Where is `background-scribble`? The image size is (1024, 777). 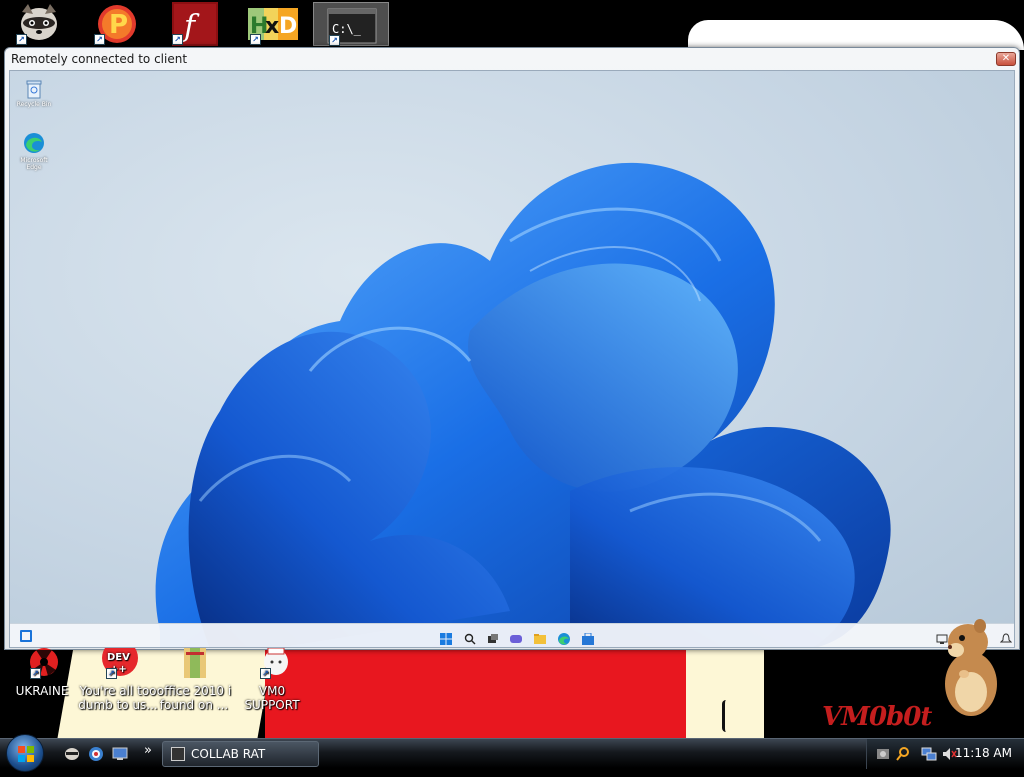 background-scribble is located at coordinates (726, 716).